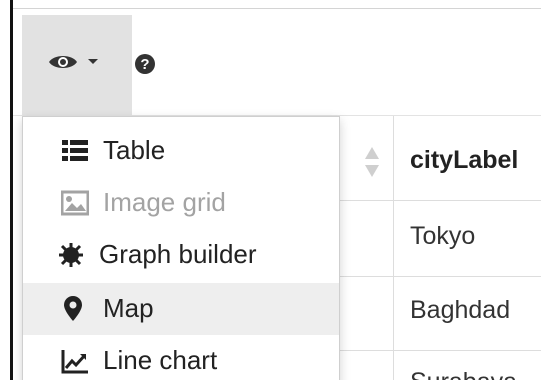  Describe the element at coordinates (443, 236) in the screenshot. I see `table-cell: Tokyo` at that location.